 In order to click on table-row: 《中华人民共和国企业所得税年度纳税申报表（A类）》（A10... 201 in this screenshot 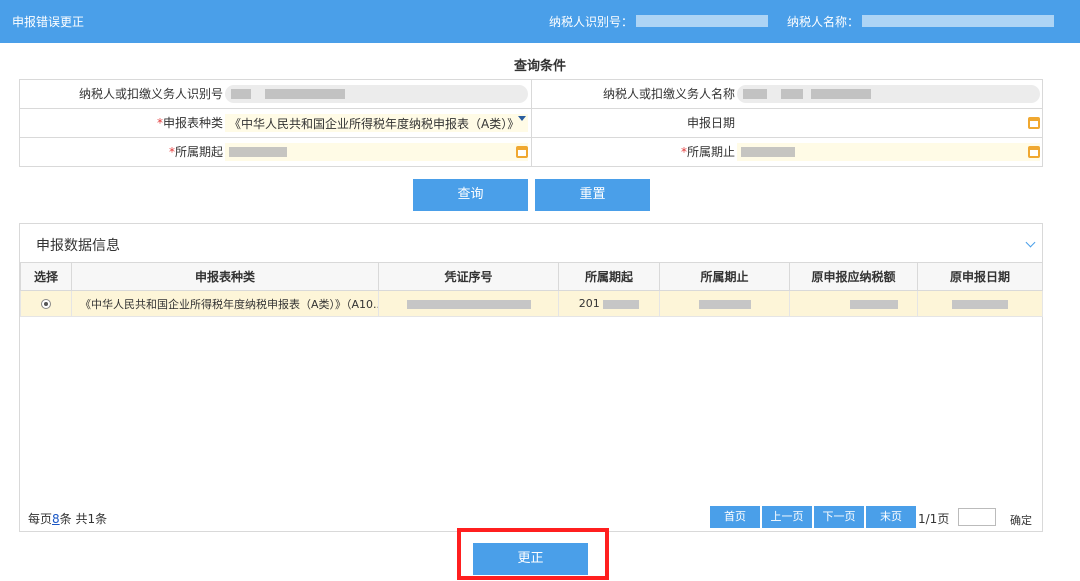, I will do `click(531, 303)`.